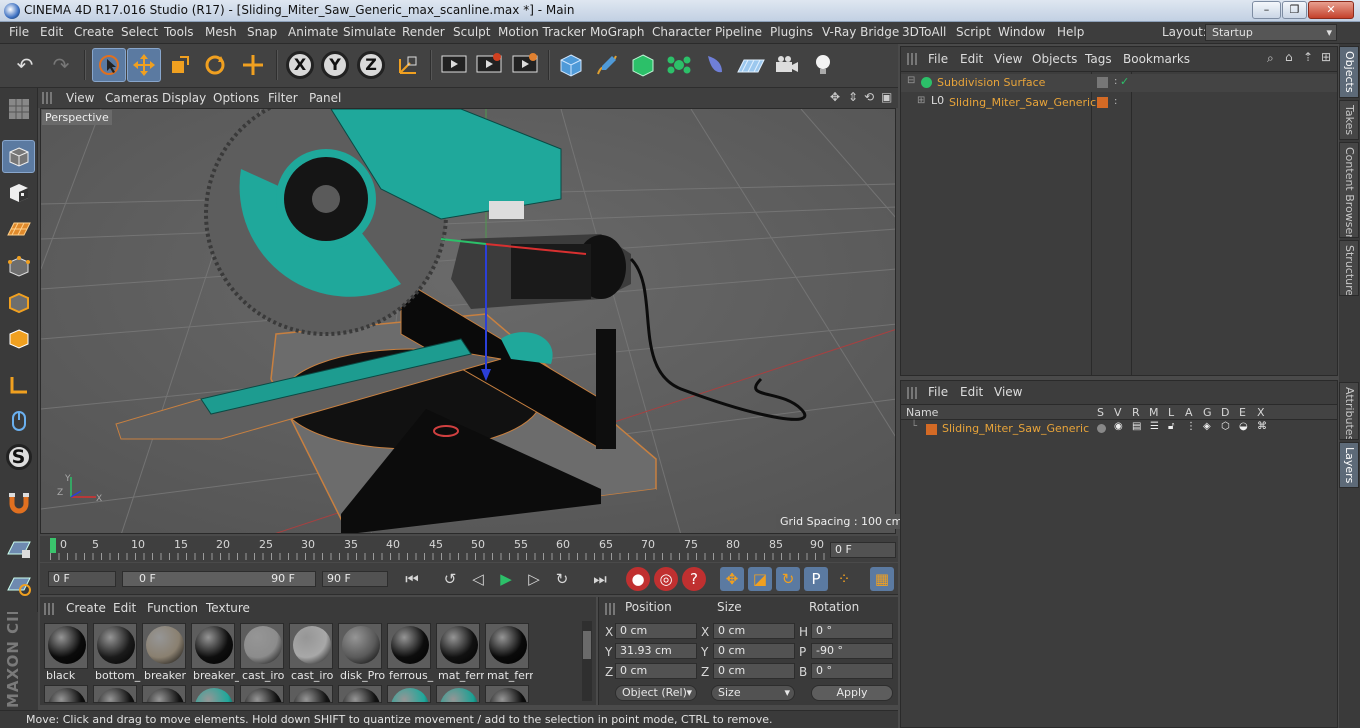 Image resolution: width=1360 pixels, height=728 pixels. I want to click on menu-simulate: Simulate, so click(369, 32).